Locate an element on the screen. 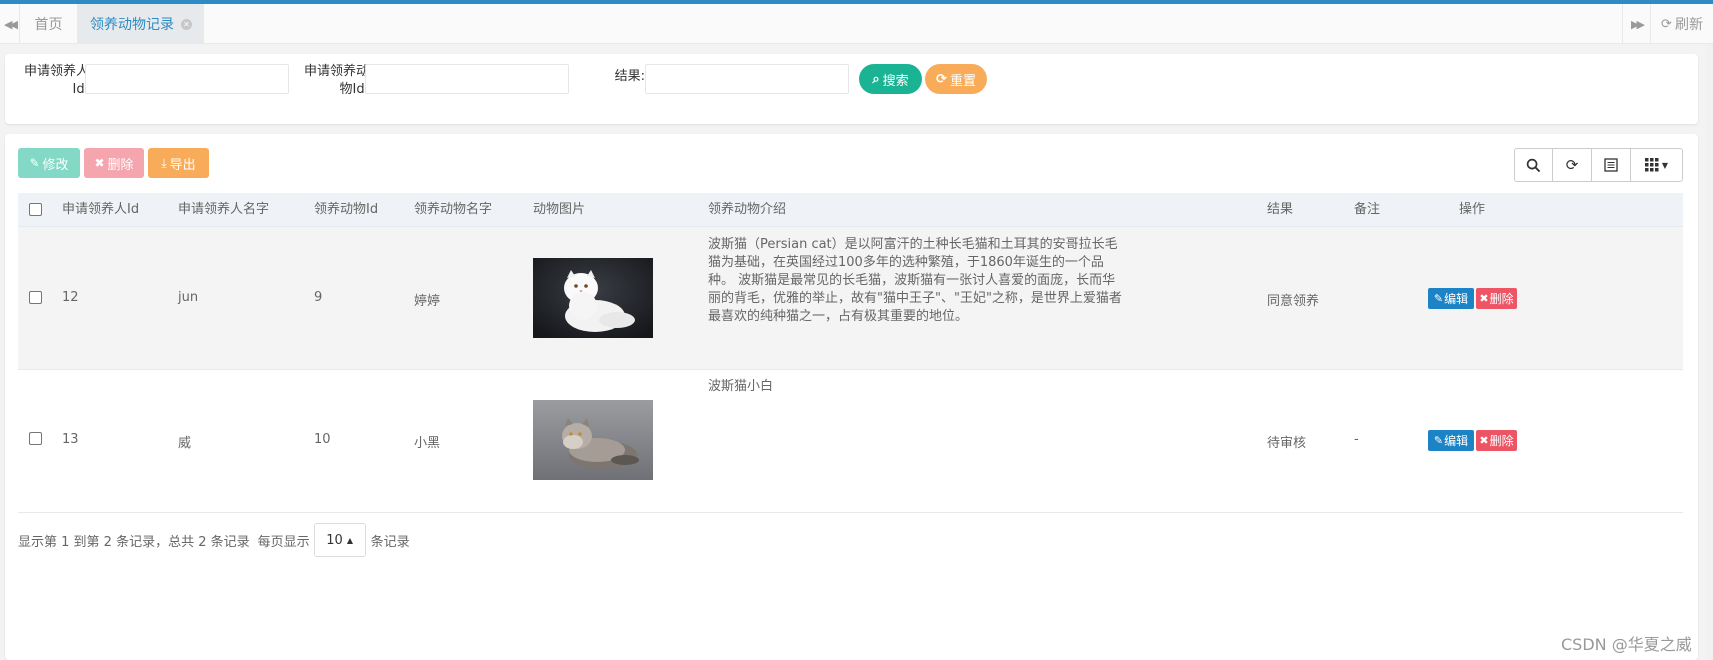 Image resolution: width=1713 pixels, height=660 pixels. refresh-button: ⟳ 刷新 is located at coordinates (1681, 24).